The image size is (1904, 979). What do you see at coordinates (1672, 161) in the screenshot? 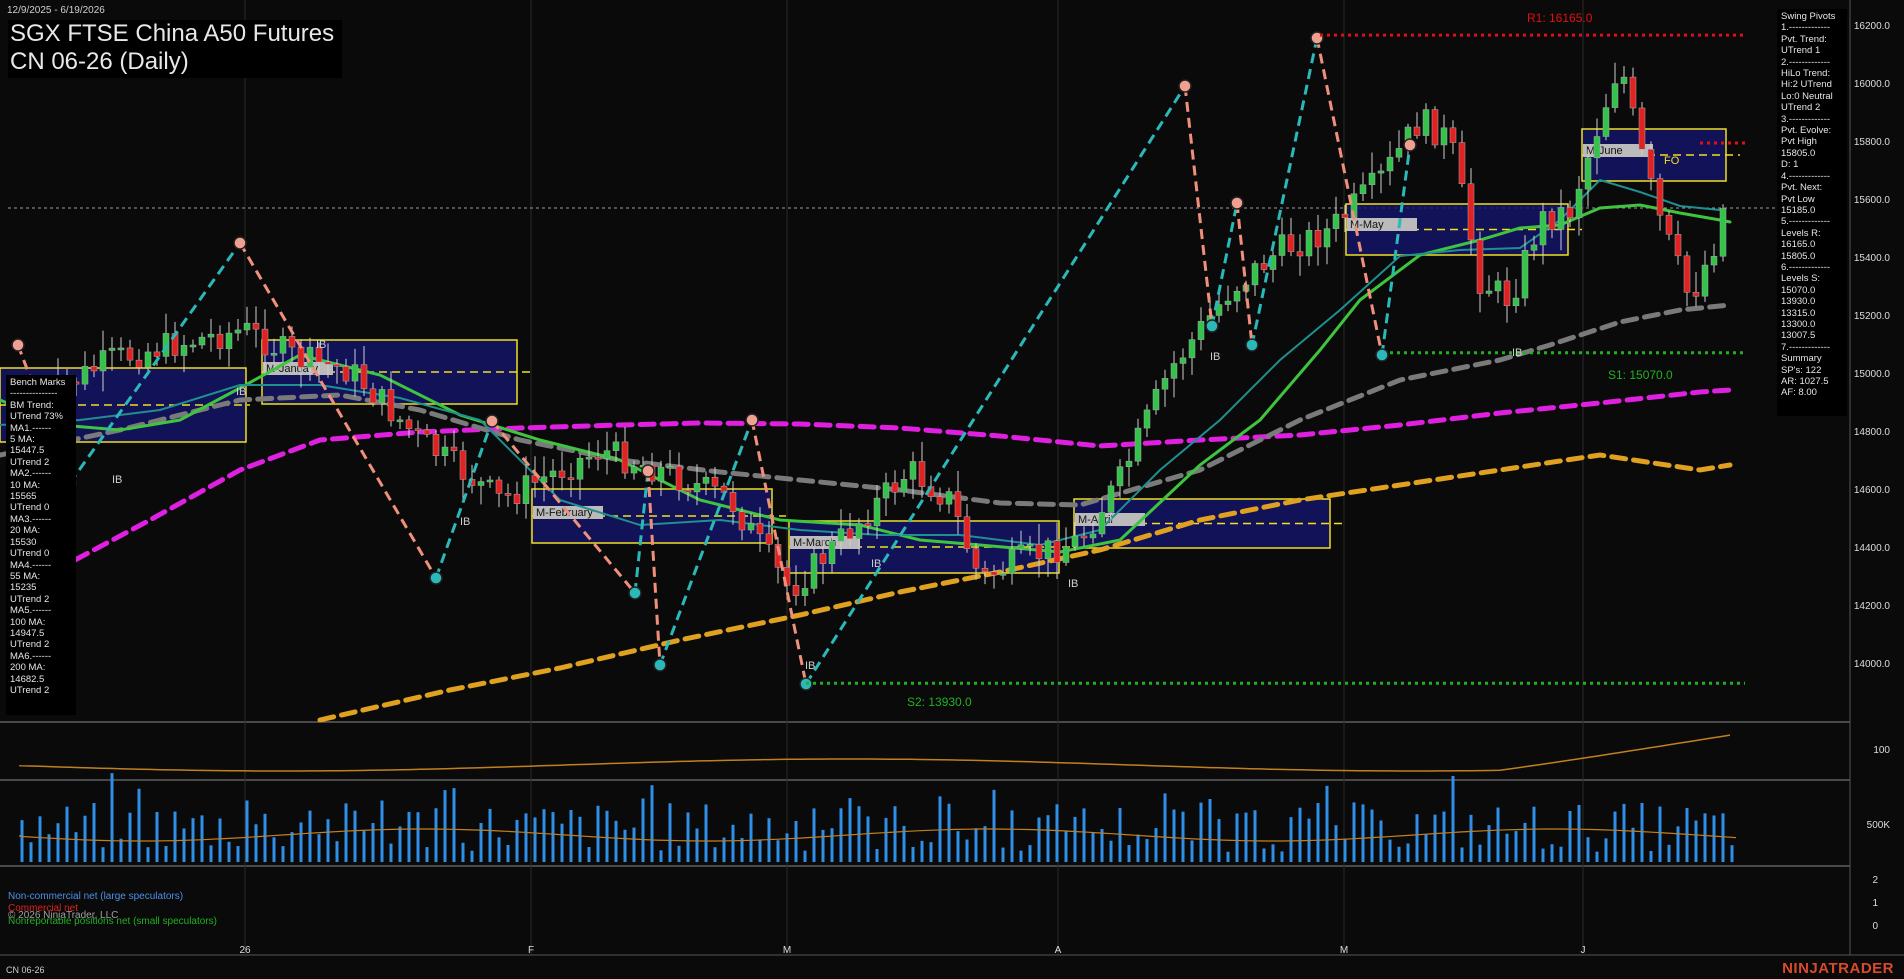
I see `fo-label: FO` at bounding box center [1672, 161].